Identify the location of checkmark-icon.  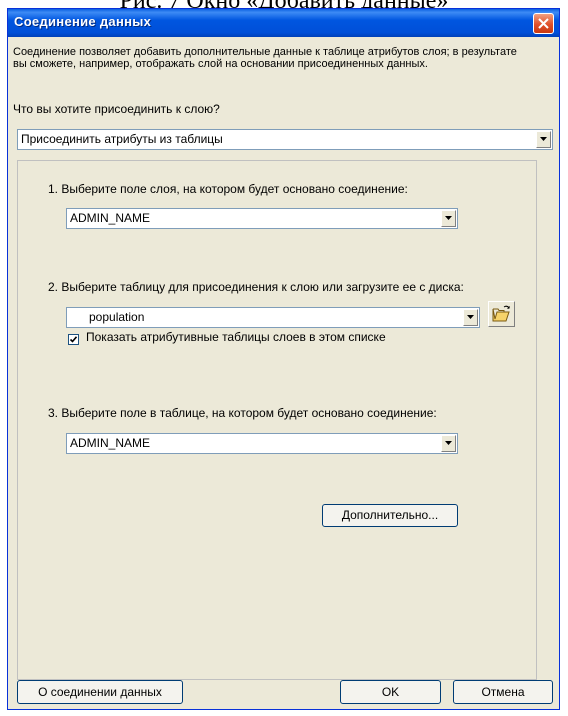
(73, 339).